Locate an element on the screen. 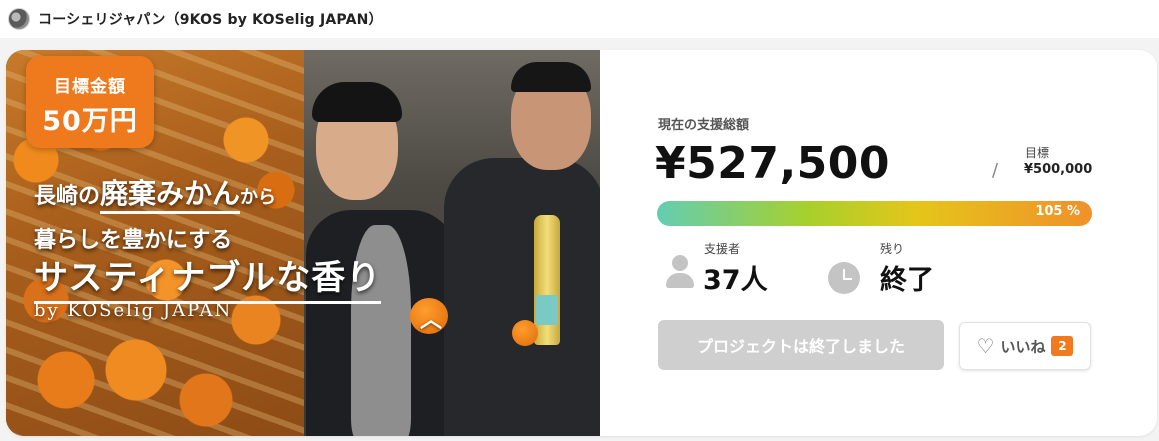 The width and height of the screenshot is (1159, 441). person-left-hair is located at coordinates (357, 102).